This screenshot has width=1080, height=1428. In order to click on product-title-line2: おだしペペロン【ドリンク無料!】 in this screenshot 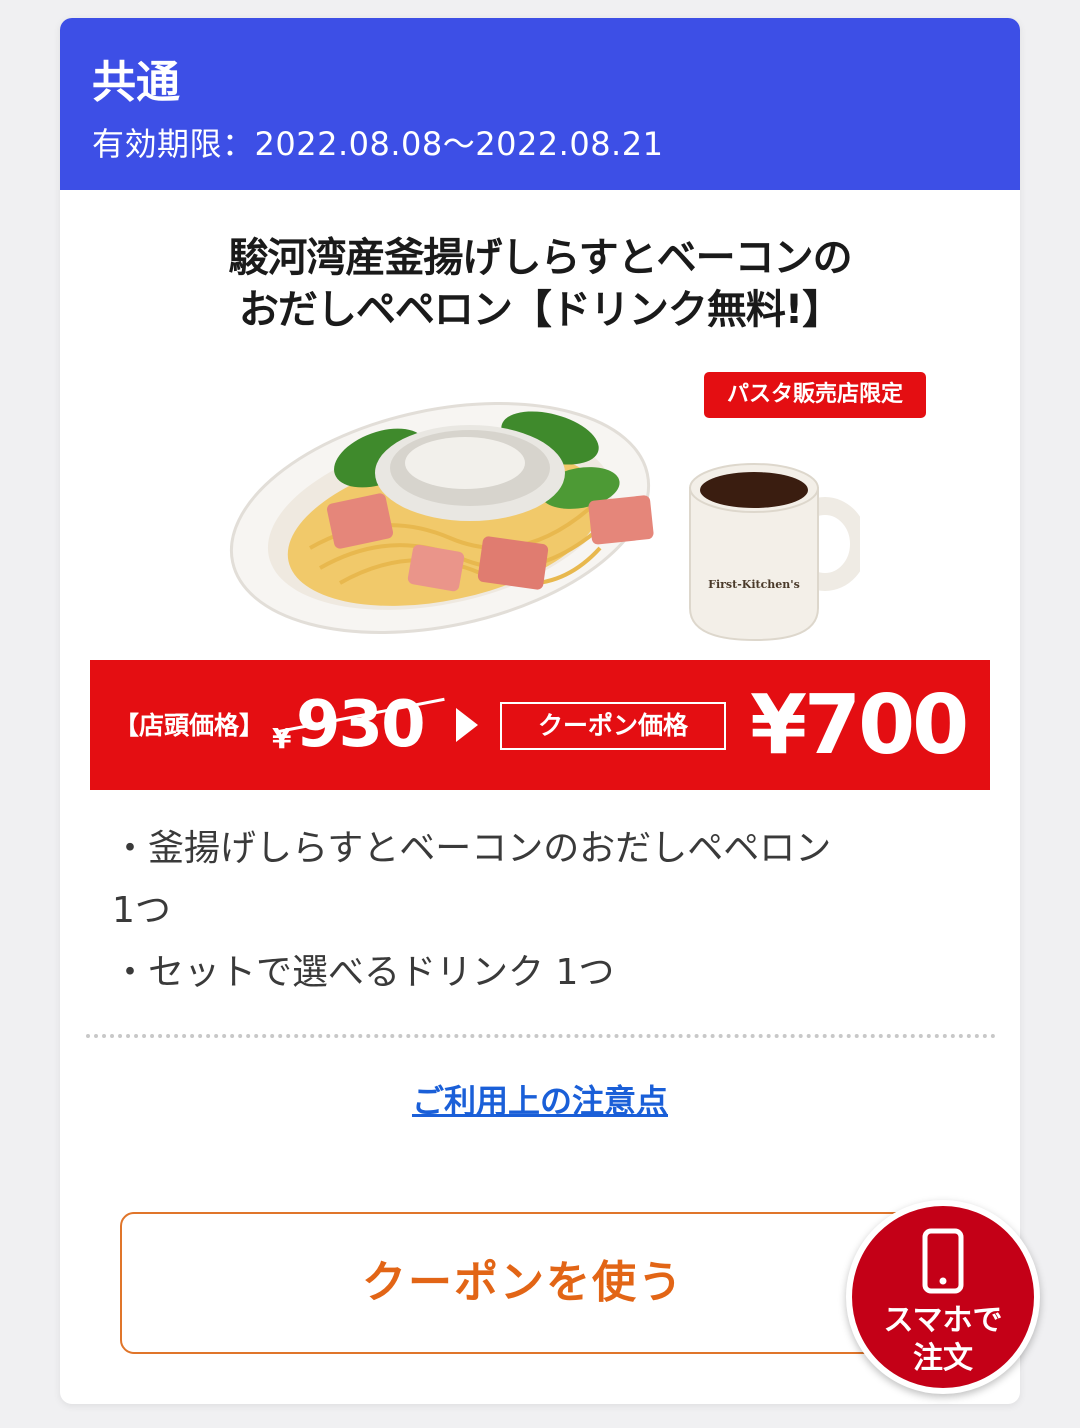, I will do `click(540, 310)`.